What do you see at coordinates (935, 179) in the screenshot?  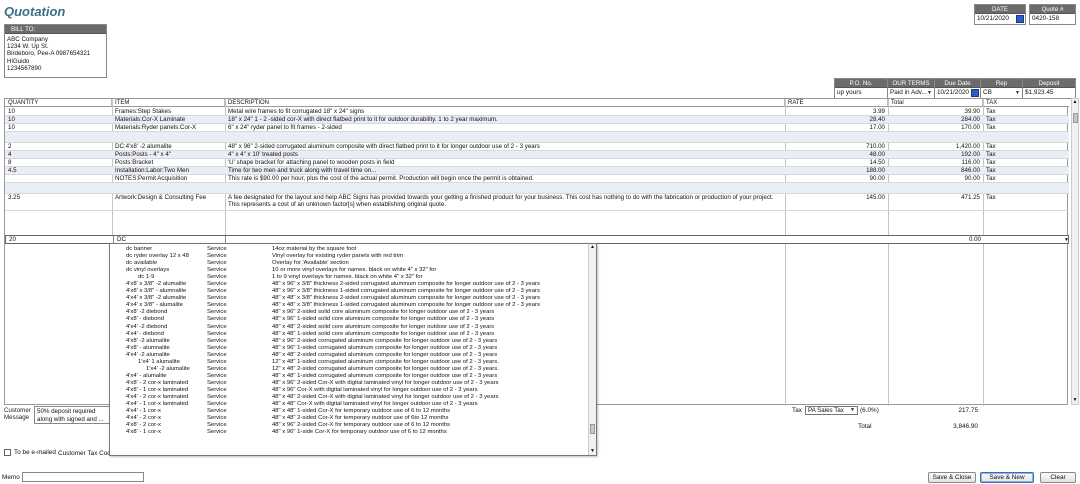 I see `cell-total: 90.00` at bounding box center [935, 179].